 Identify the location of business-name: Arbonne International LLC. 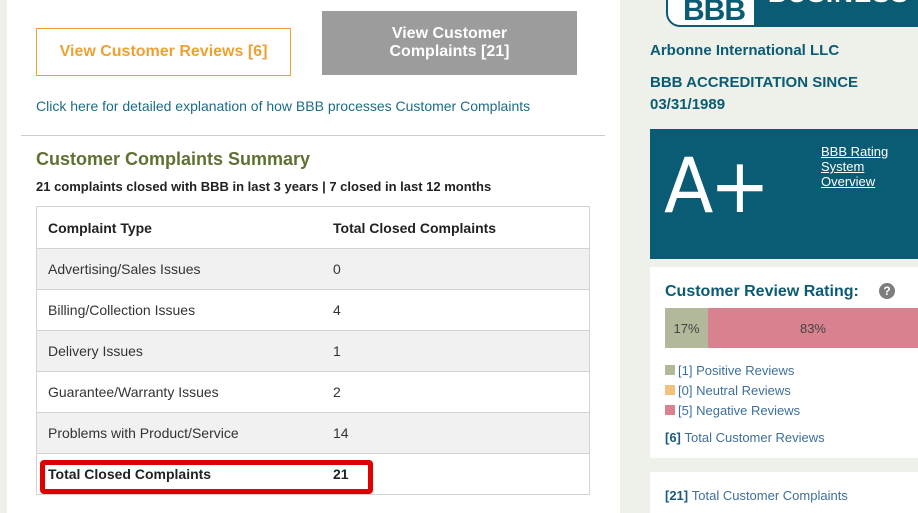
(745, 50).